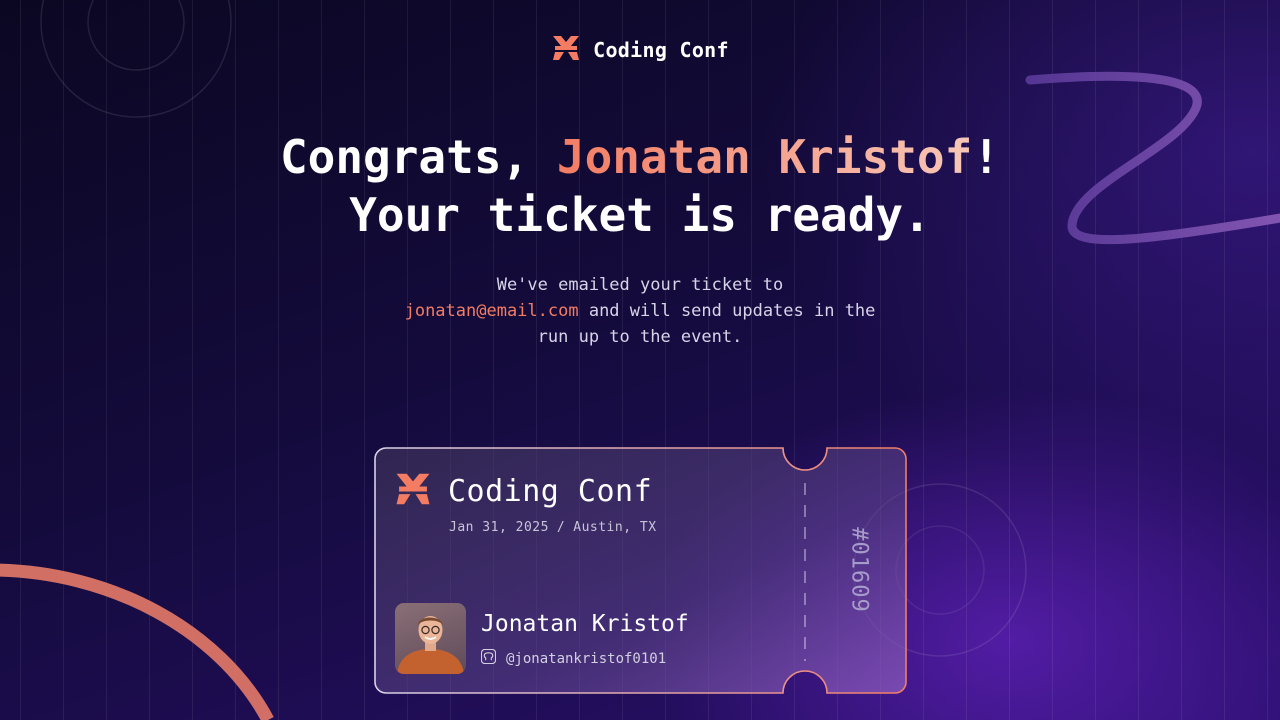  I want to click on ticket-logo-icon, so click(413, 491).